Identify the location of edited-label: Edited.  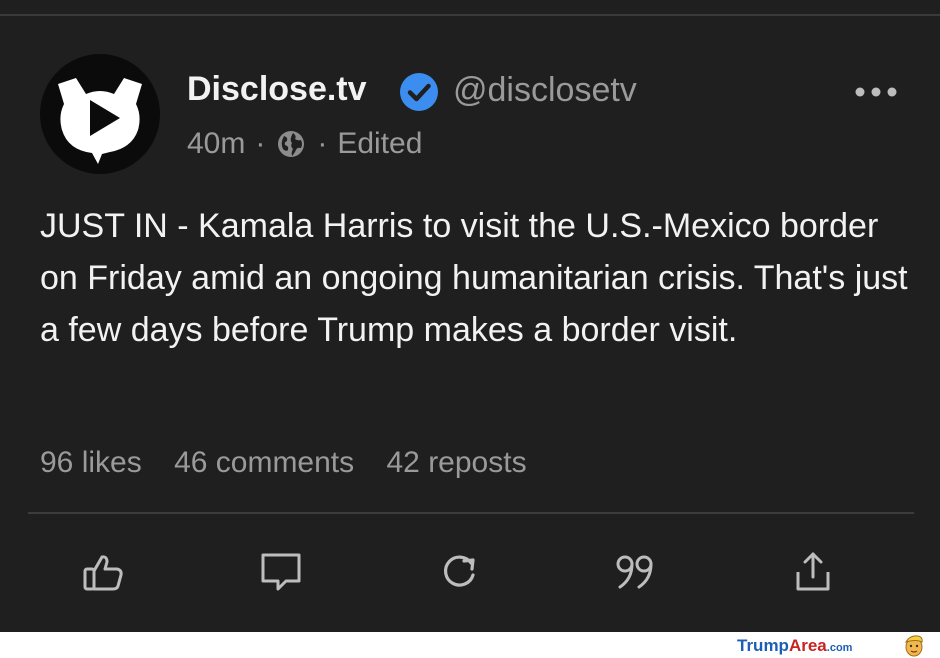
(380, 143).